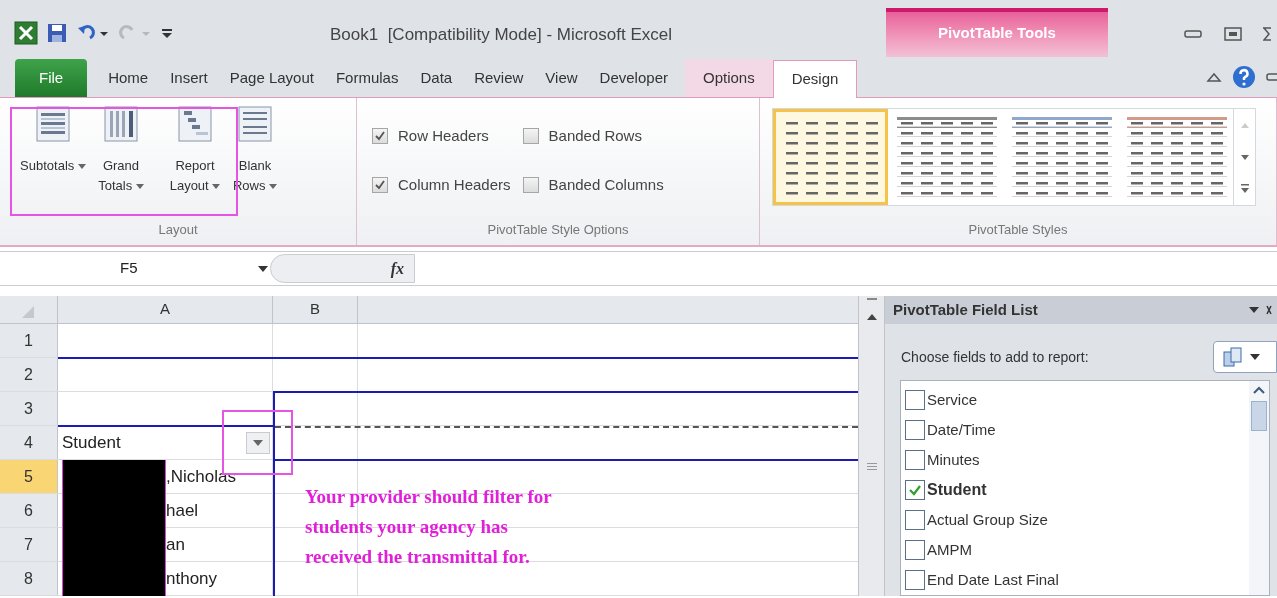 Image resolution: width=1277 pixels, height=598 pixels. I want to click on field-label: End Date Last Final, so click(993, 579).